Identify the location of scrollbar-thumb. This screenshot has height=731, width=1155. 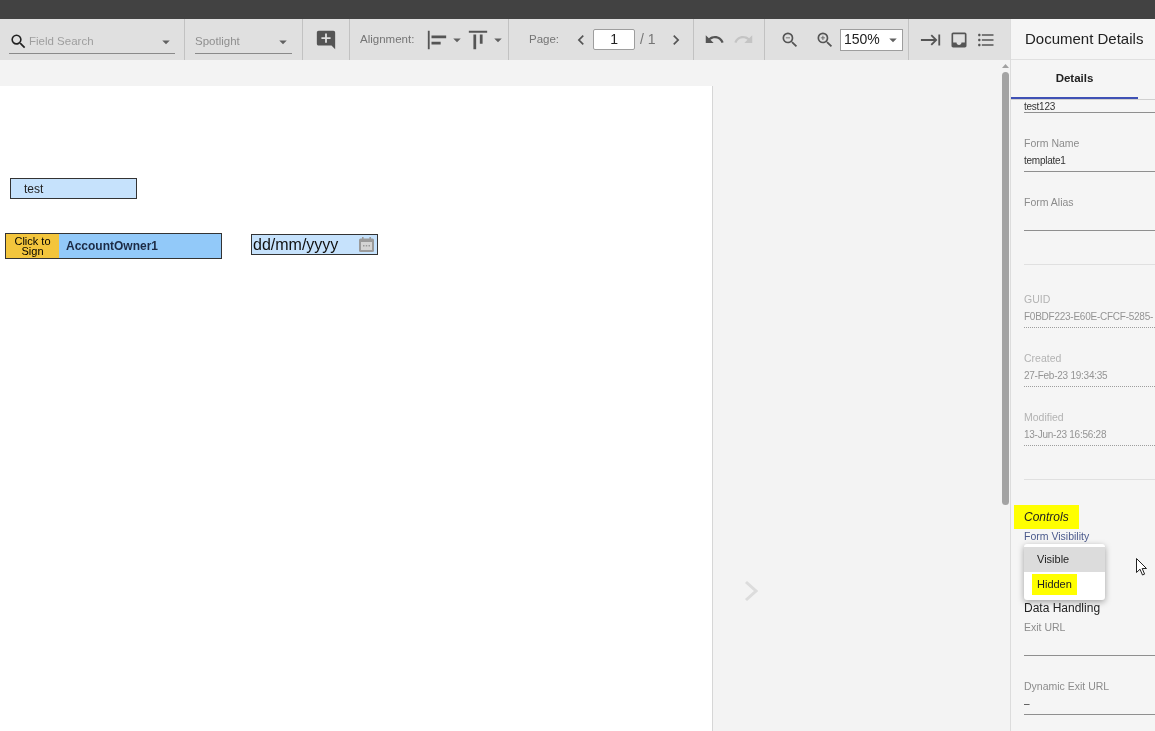
(1005, 288).